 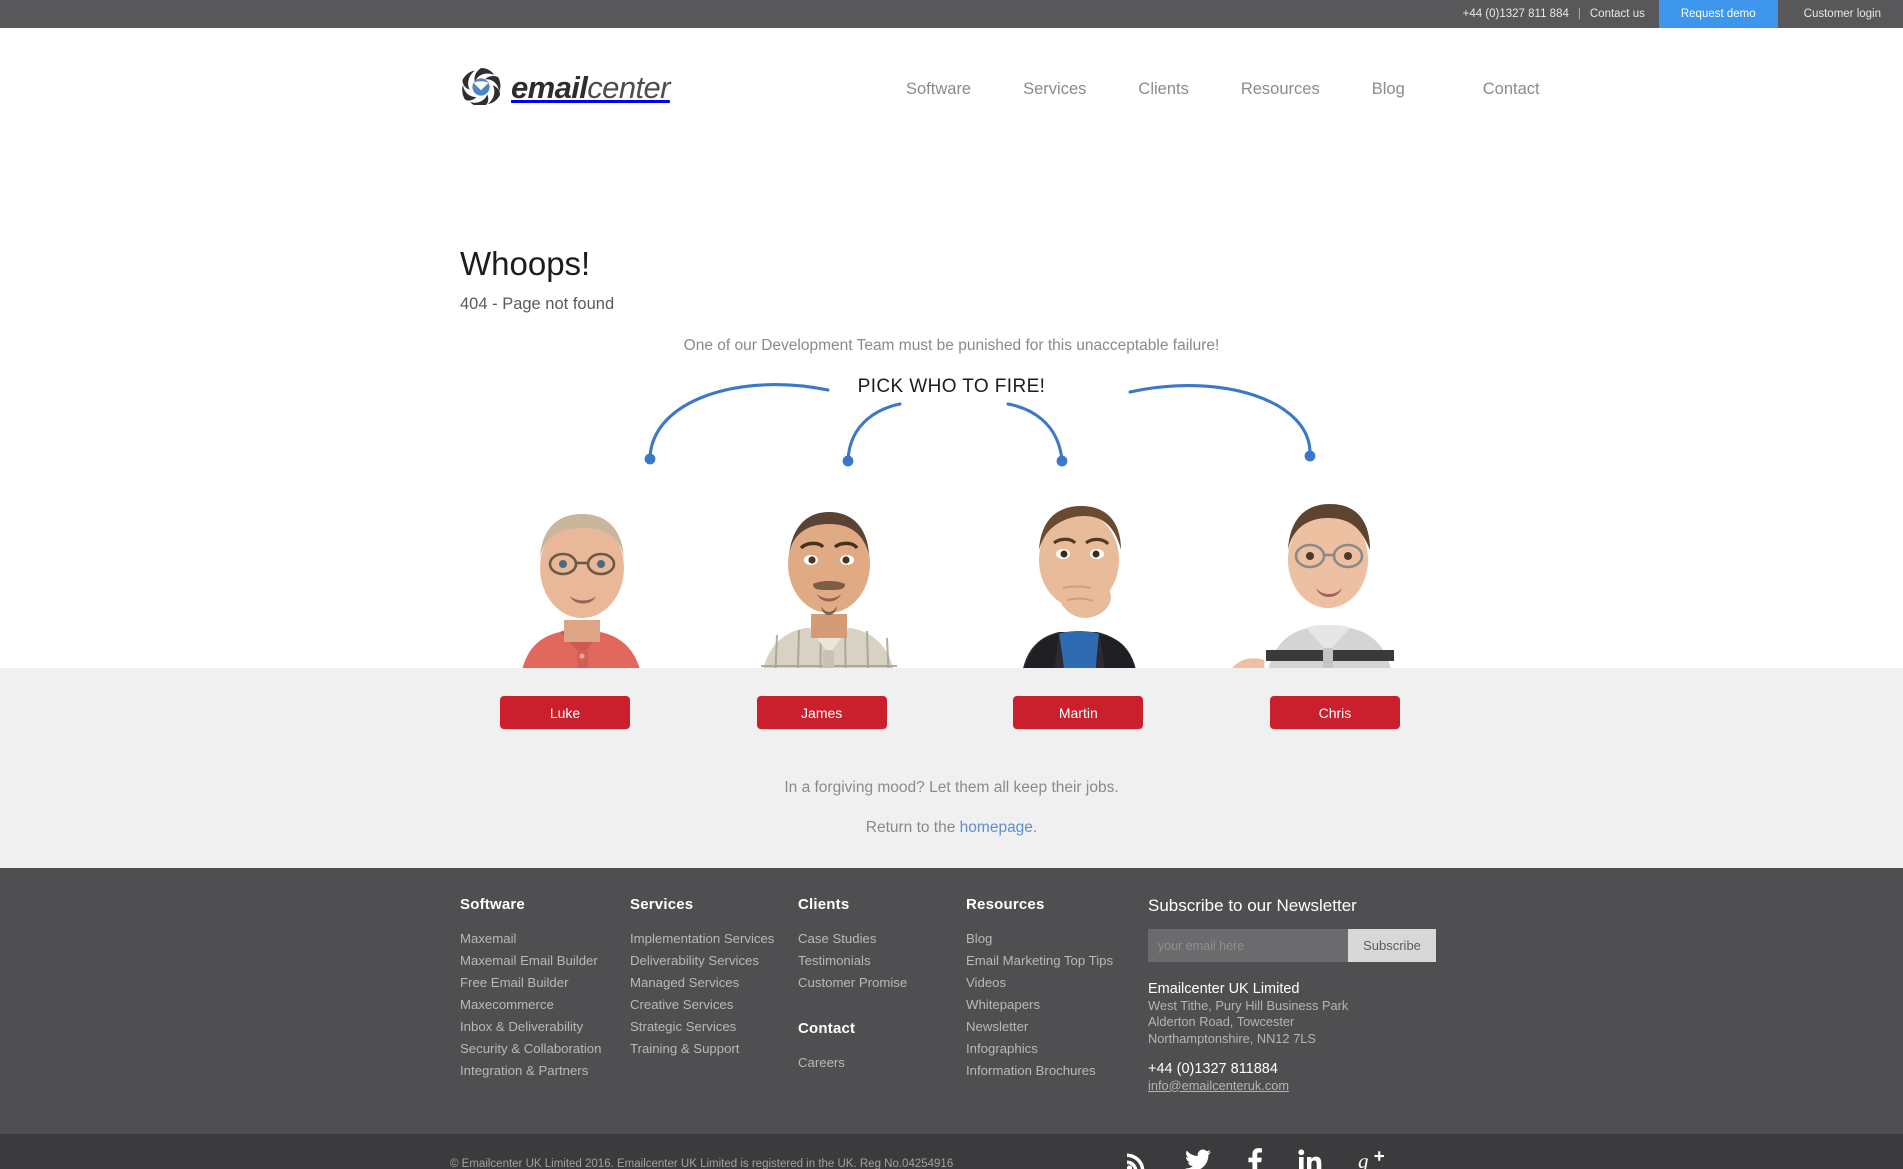 What do you see at coordinates (714, 983) in the screenshot?
I see `footer-link-managed-services: Managed Services` at bounding box center [714, 983].